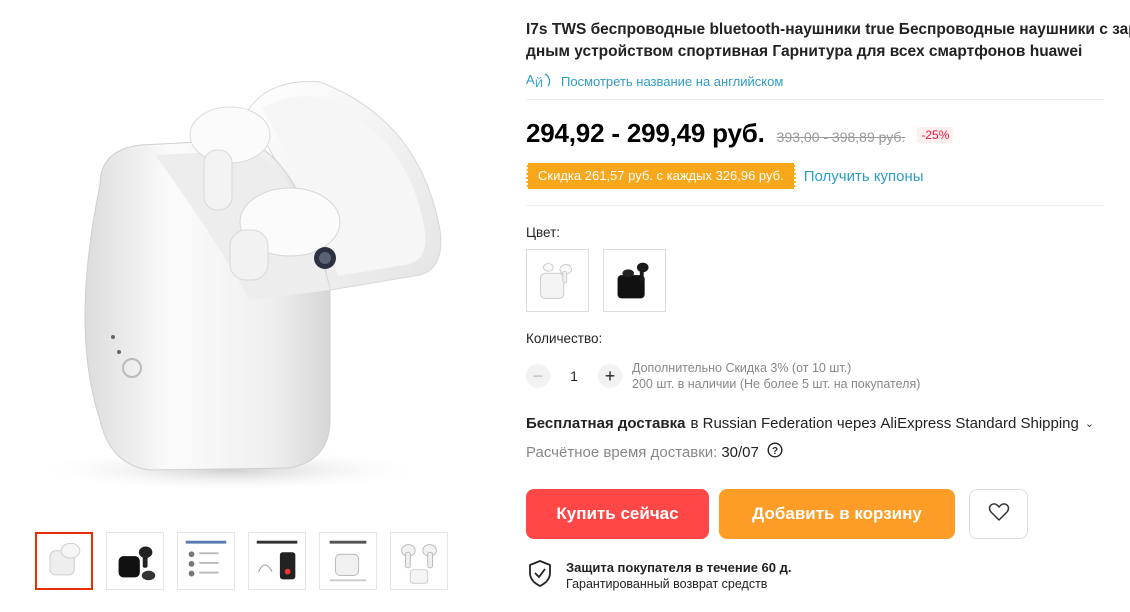 Image resolution: width=1130 pixels, height=612 pixels. Describe the element at coordinates (679, 567) in the screenshot. I see `protection-title: Защита покупателя в течение 60 д.` at that location.